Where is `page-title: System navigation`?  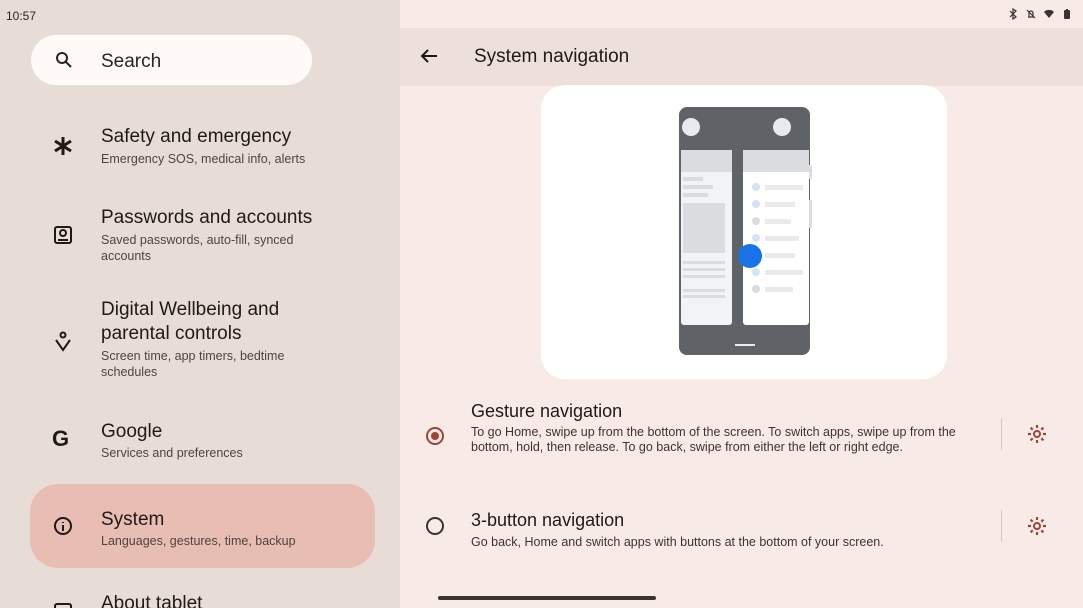
page-title: System navigation is located at coordinates (552, 56).